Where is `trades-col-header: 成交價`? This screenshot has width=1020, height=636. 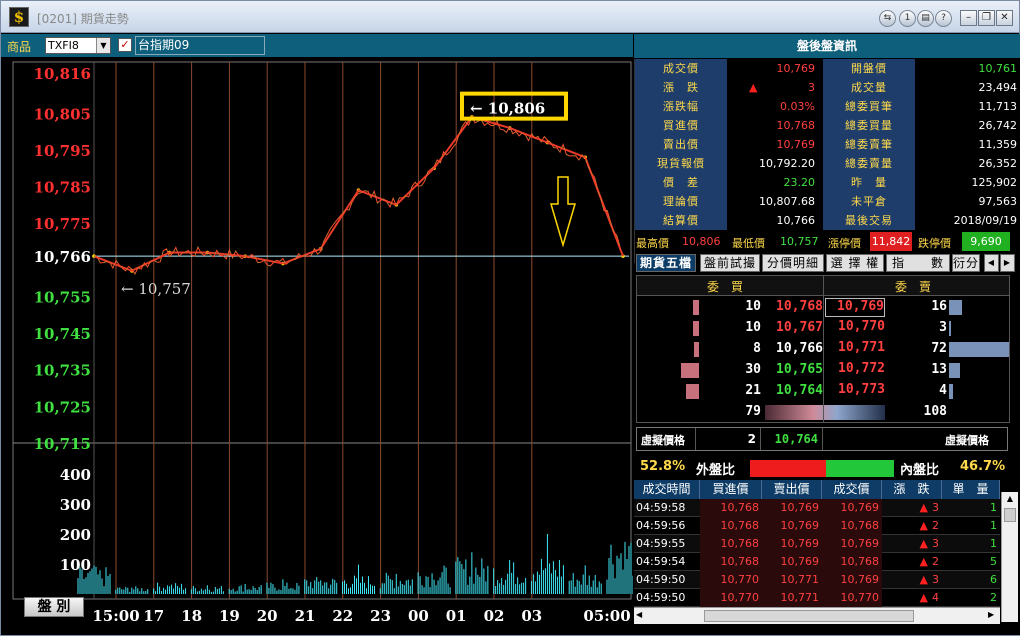
trades-col-header: 成交價 is located at coordinates (852, 489).